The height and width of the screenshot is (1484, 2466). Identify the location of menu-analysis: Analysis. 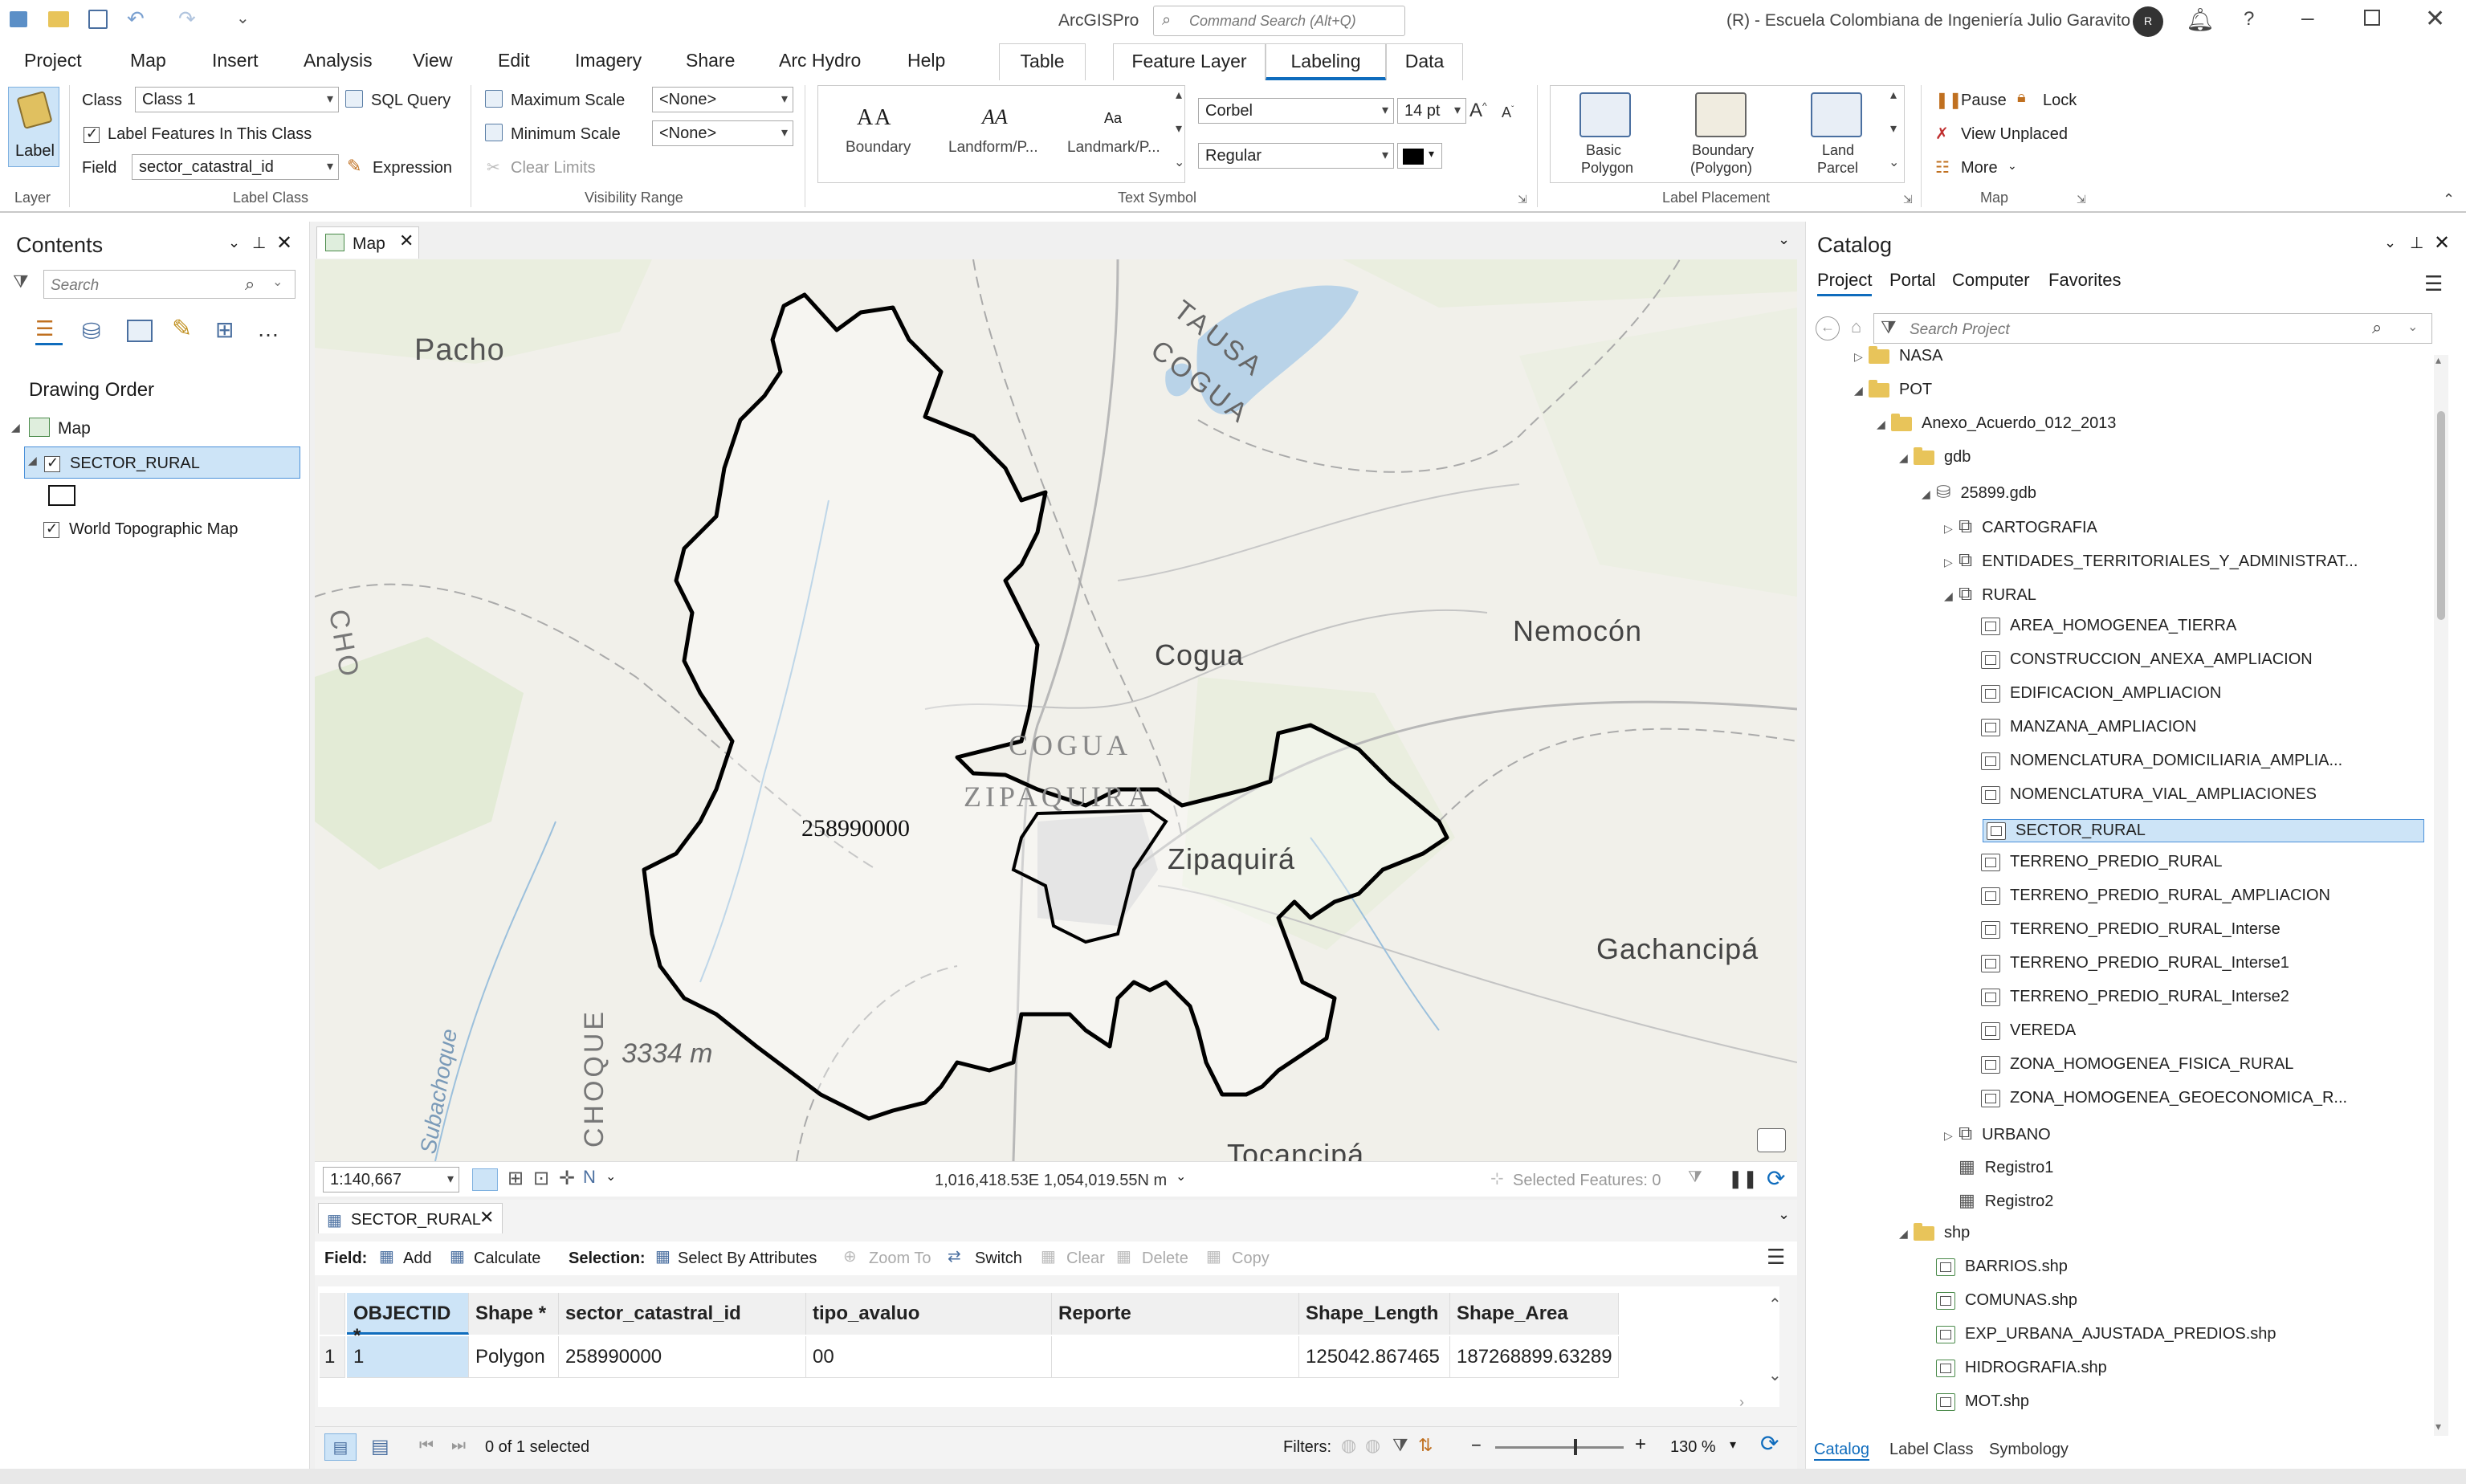
(339, 60).